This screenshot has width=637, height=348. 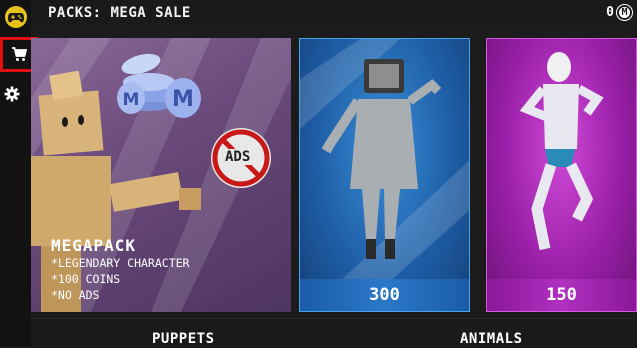 What do you see at coordinates (120, 263) in the screenshot?
I see `pack-feature: *LEGENDARY CHARACTER` at bounding box center [120, 263].